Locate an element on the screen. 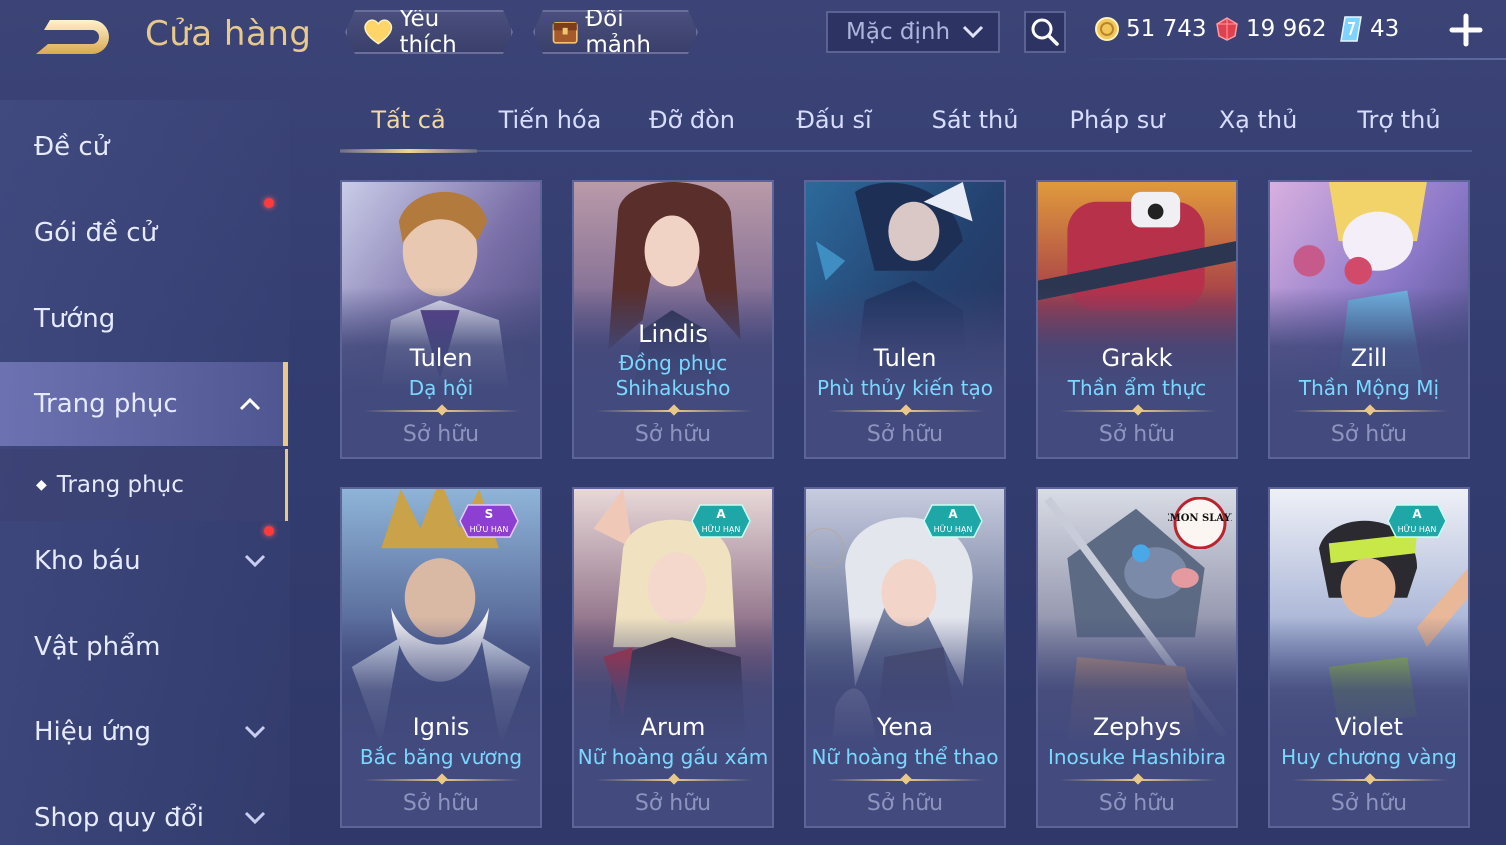  tab-label: Sát thủ is located at coordinates (975, 120).